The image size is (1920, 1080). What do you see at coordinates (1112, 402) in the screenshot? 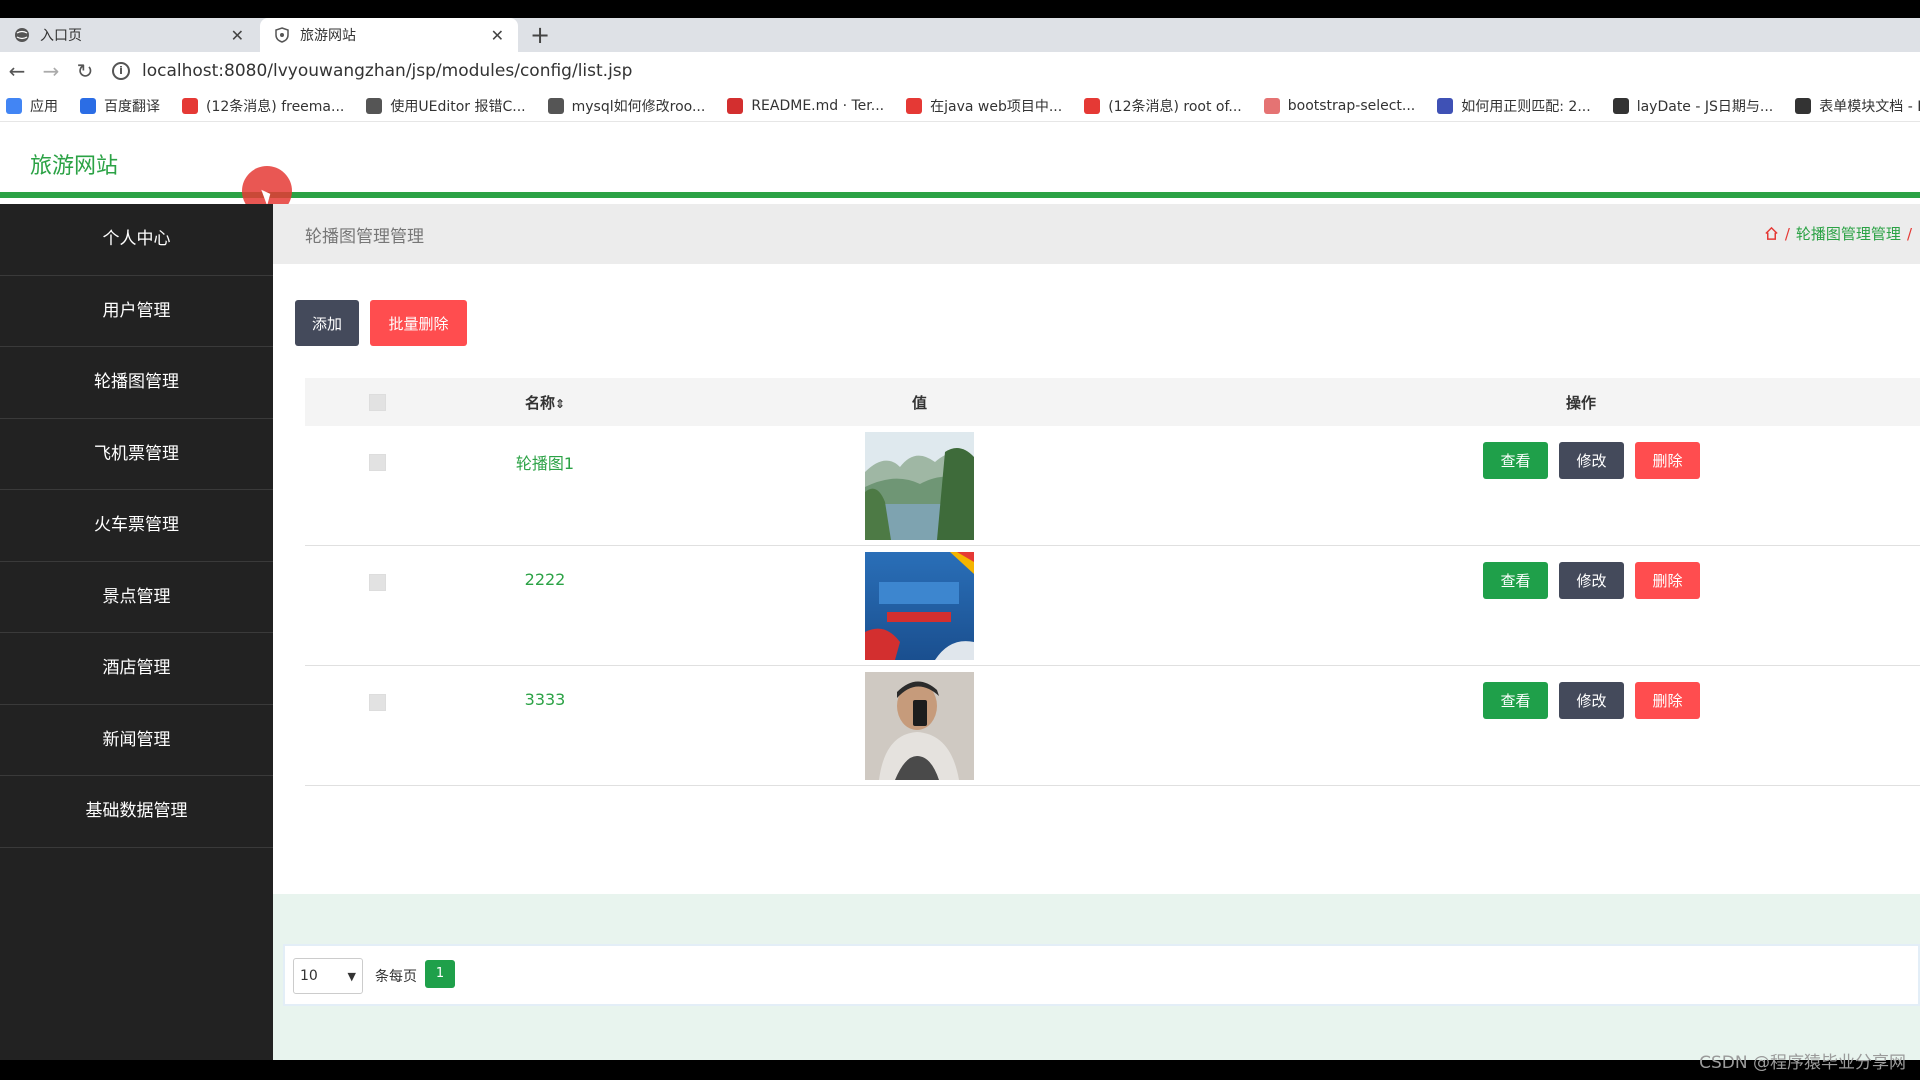
I see `table-header: 名称⇕ 值 操作` at bounding box center [1112, 402].